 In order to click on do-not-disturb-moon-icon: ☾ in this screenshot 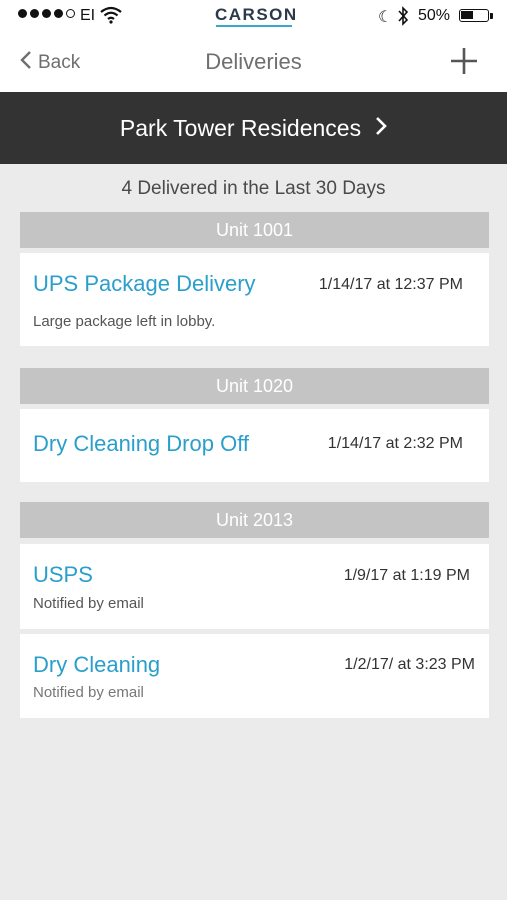, I will do `click(385, 17)`.